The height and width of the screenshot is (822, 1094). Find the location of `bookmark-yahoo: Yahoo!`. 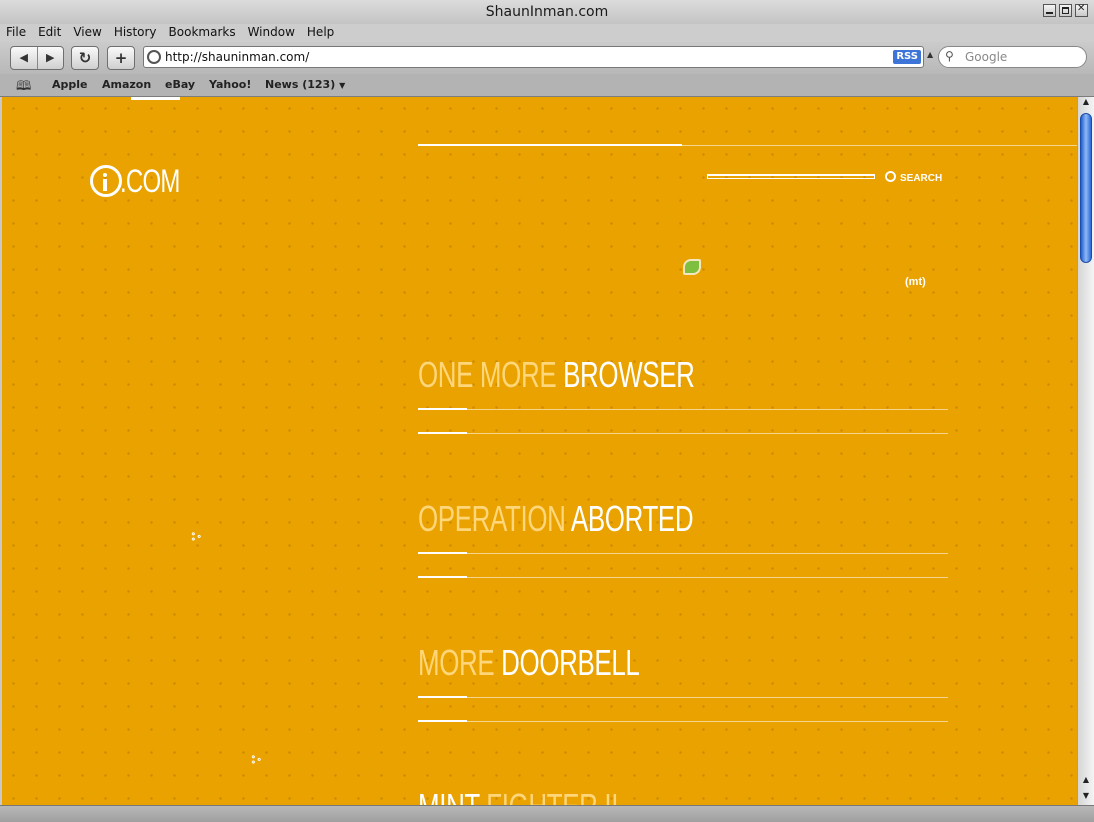

bookmark-yahoo: Yahoo! is located at coordinates (230, 84).